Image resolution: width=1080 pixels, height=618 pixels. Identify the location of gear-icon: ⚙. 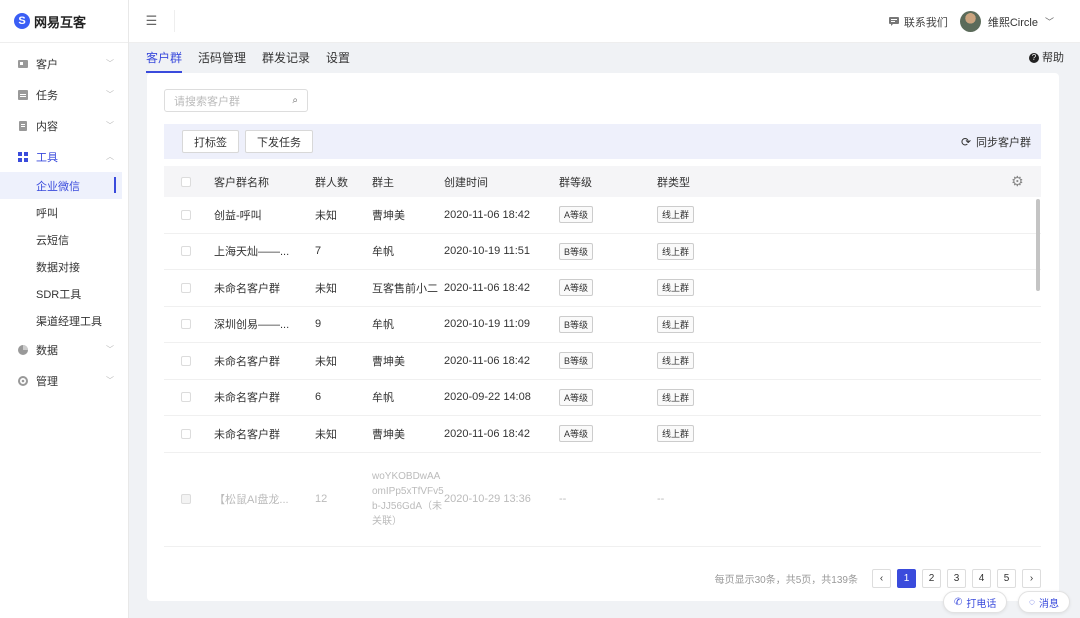
(1018, 181).